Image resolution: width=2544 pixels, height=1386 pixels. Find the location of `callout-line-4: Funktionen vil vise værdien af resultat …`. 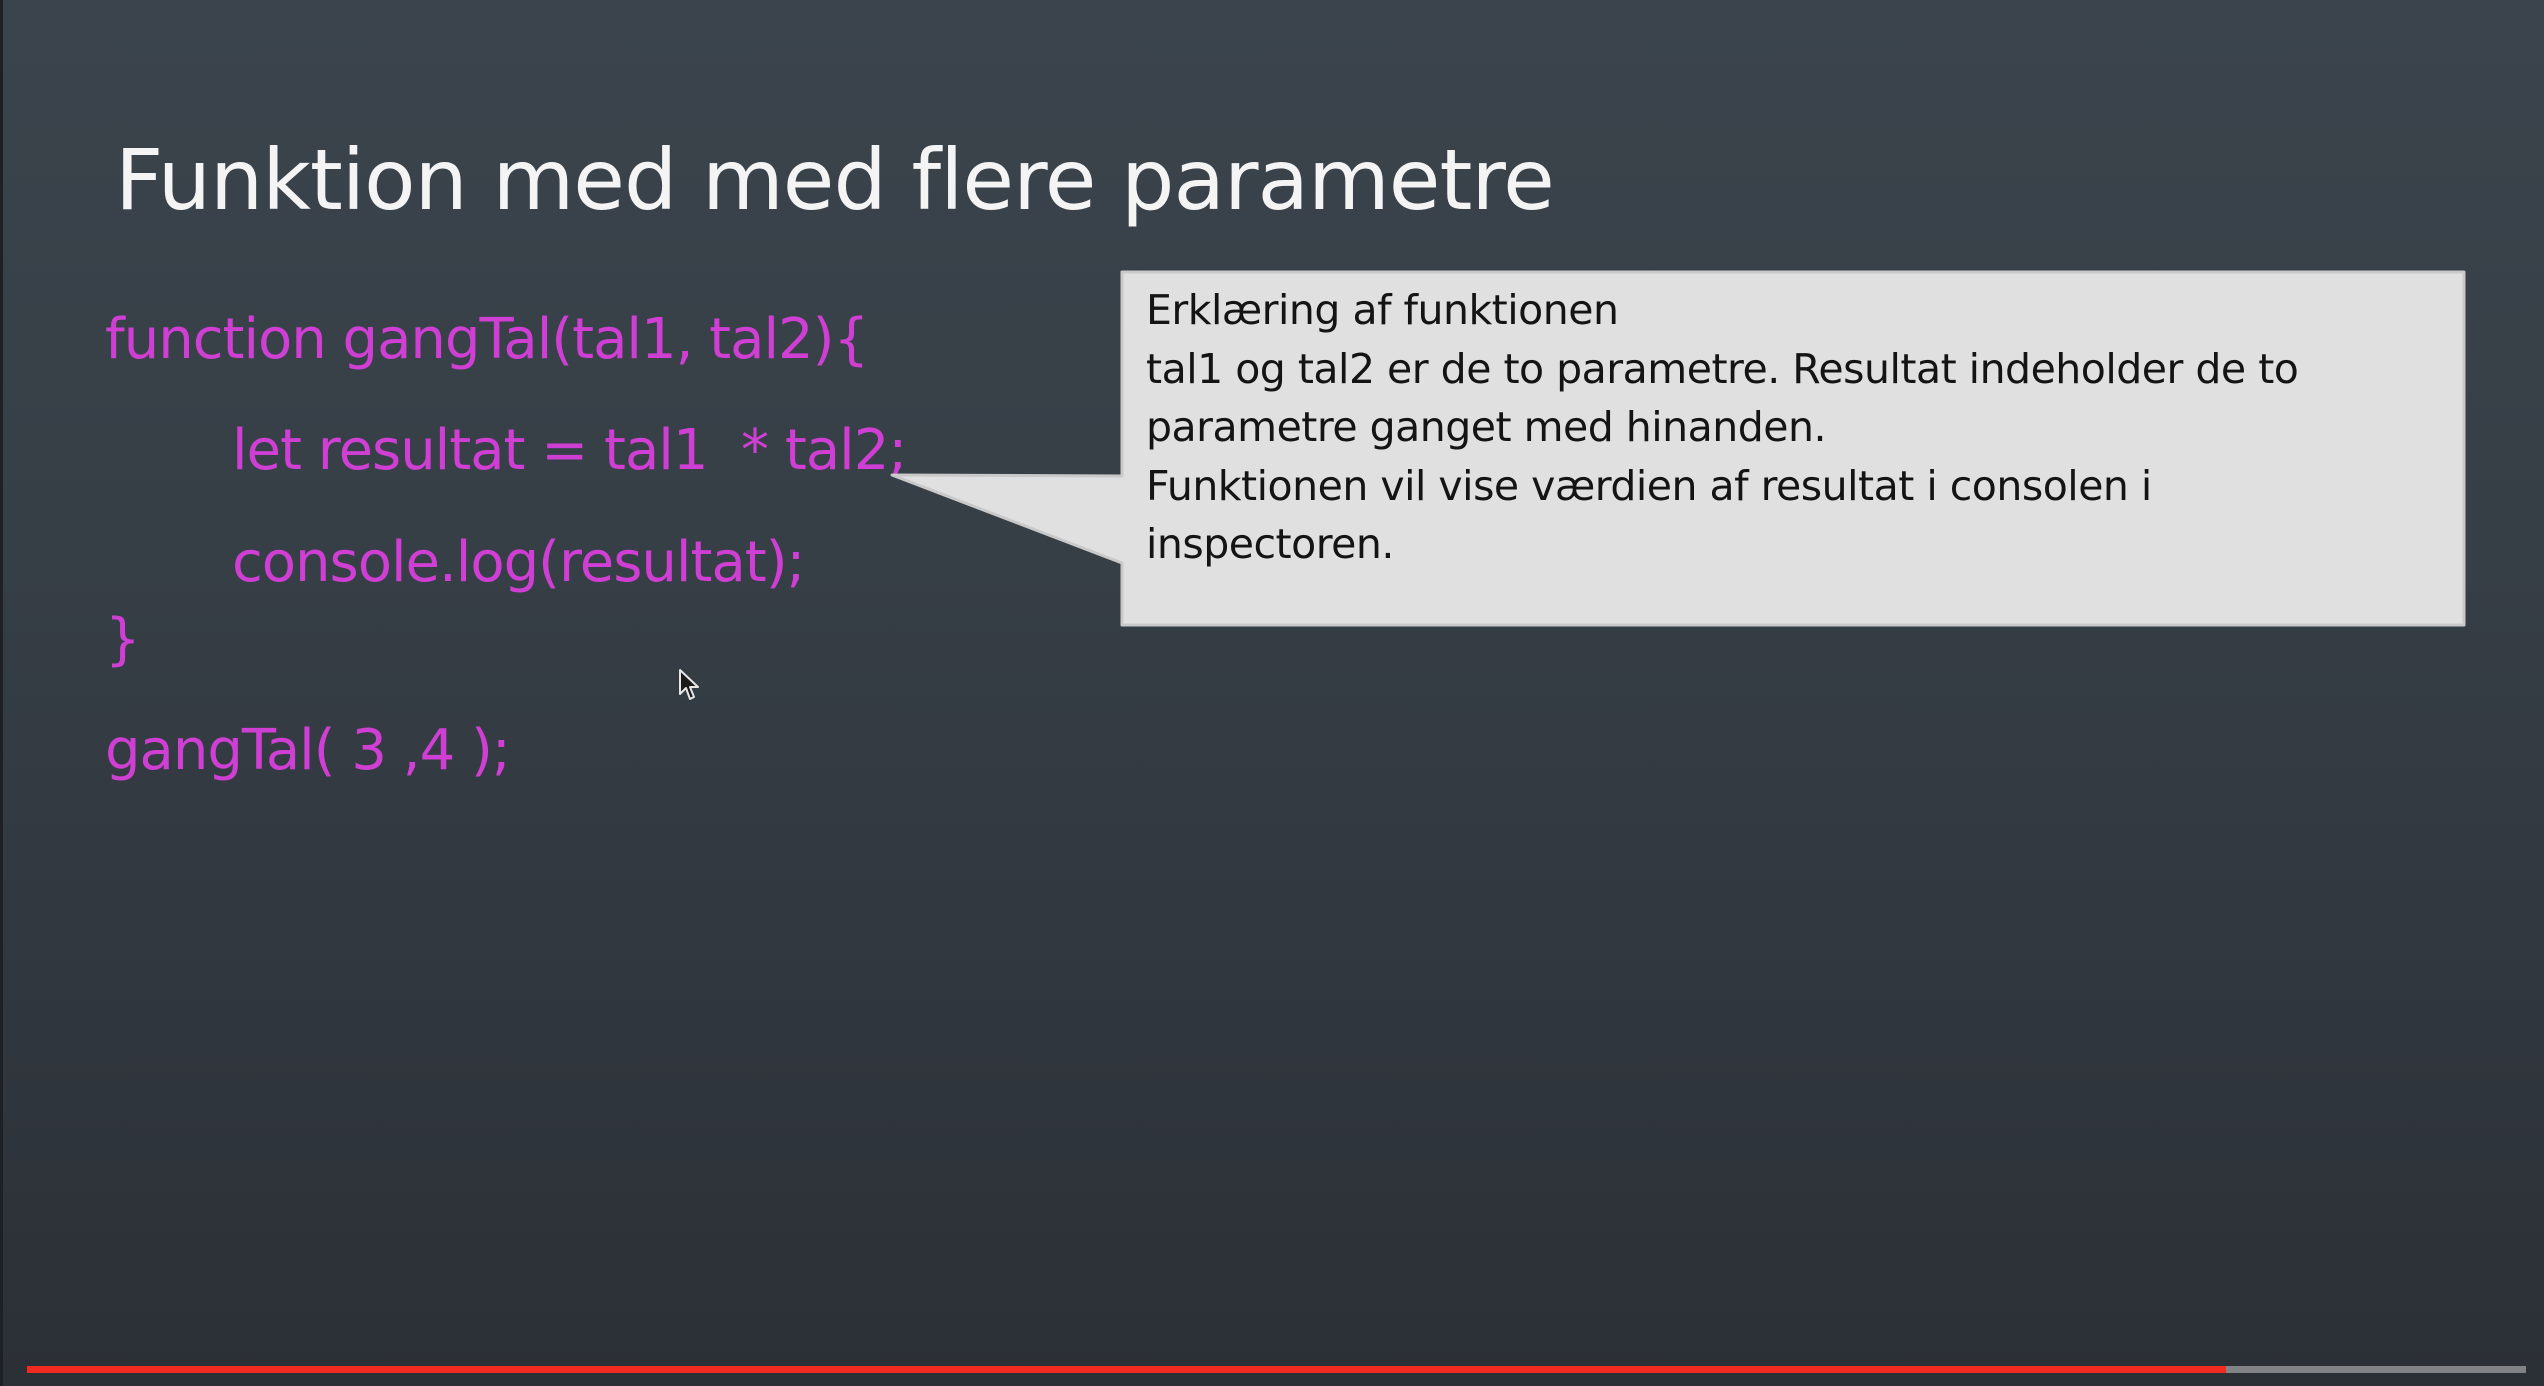

callout-line-4: Funktionen vil vise værdien af resultat … is located at coordinates (1649, 485).